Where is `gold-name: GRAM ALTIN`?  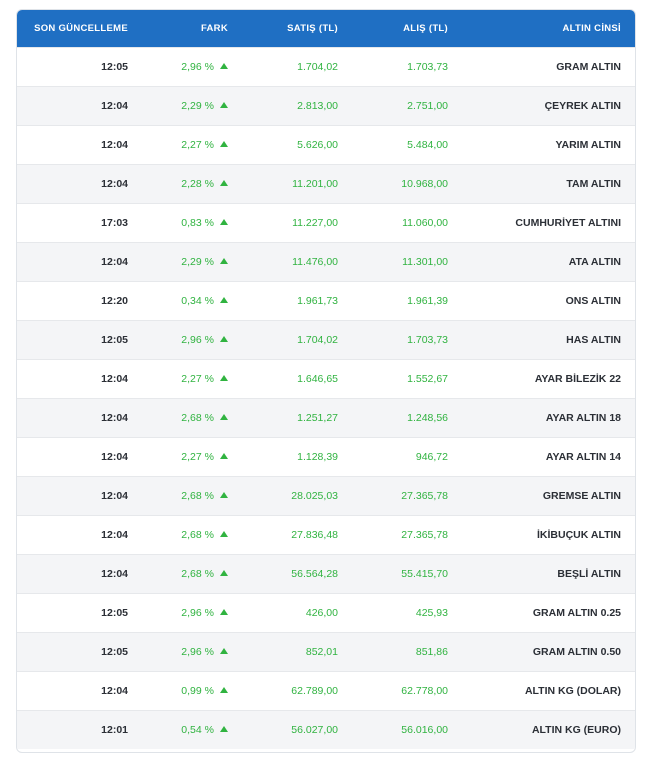
gold-name: GRAM ALTIN is located at coordinates (588, 66).